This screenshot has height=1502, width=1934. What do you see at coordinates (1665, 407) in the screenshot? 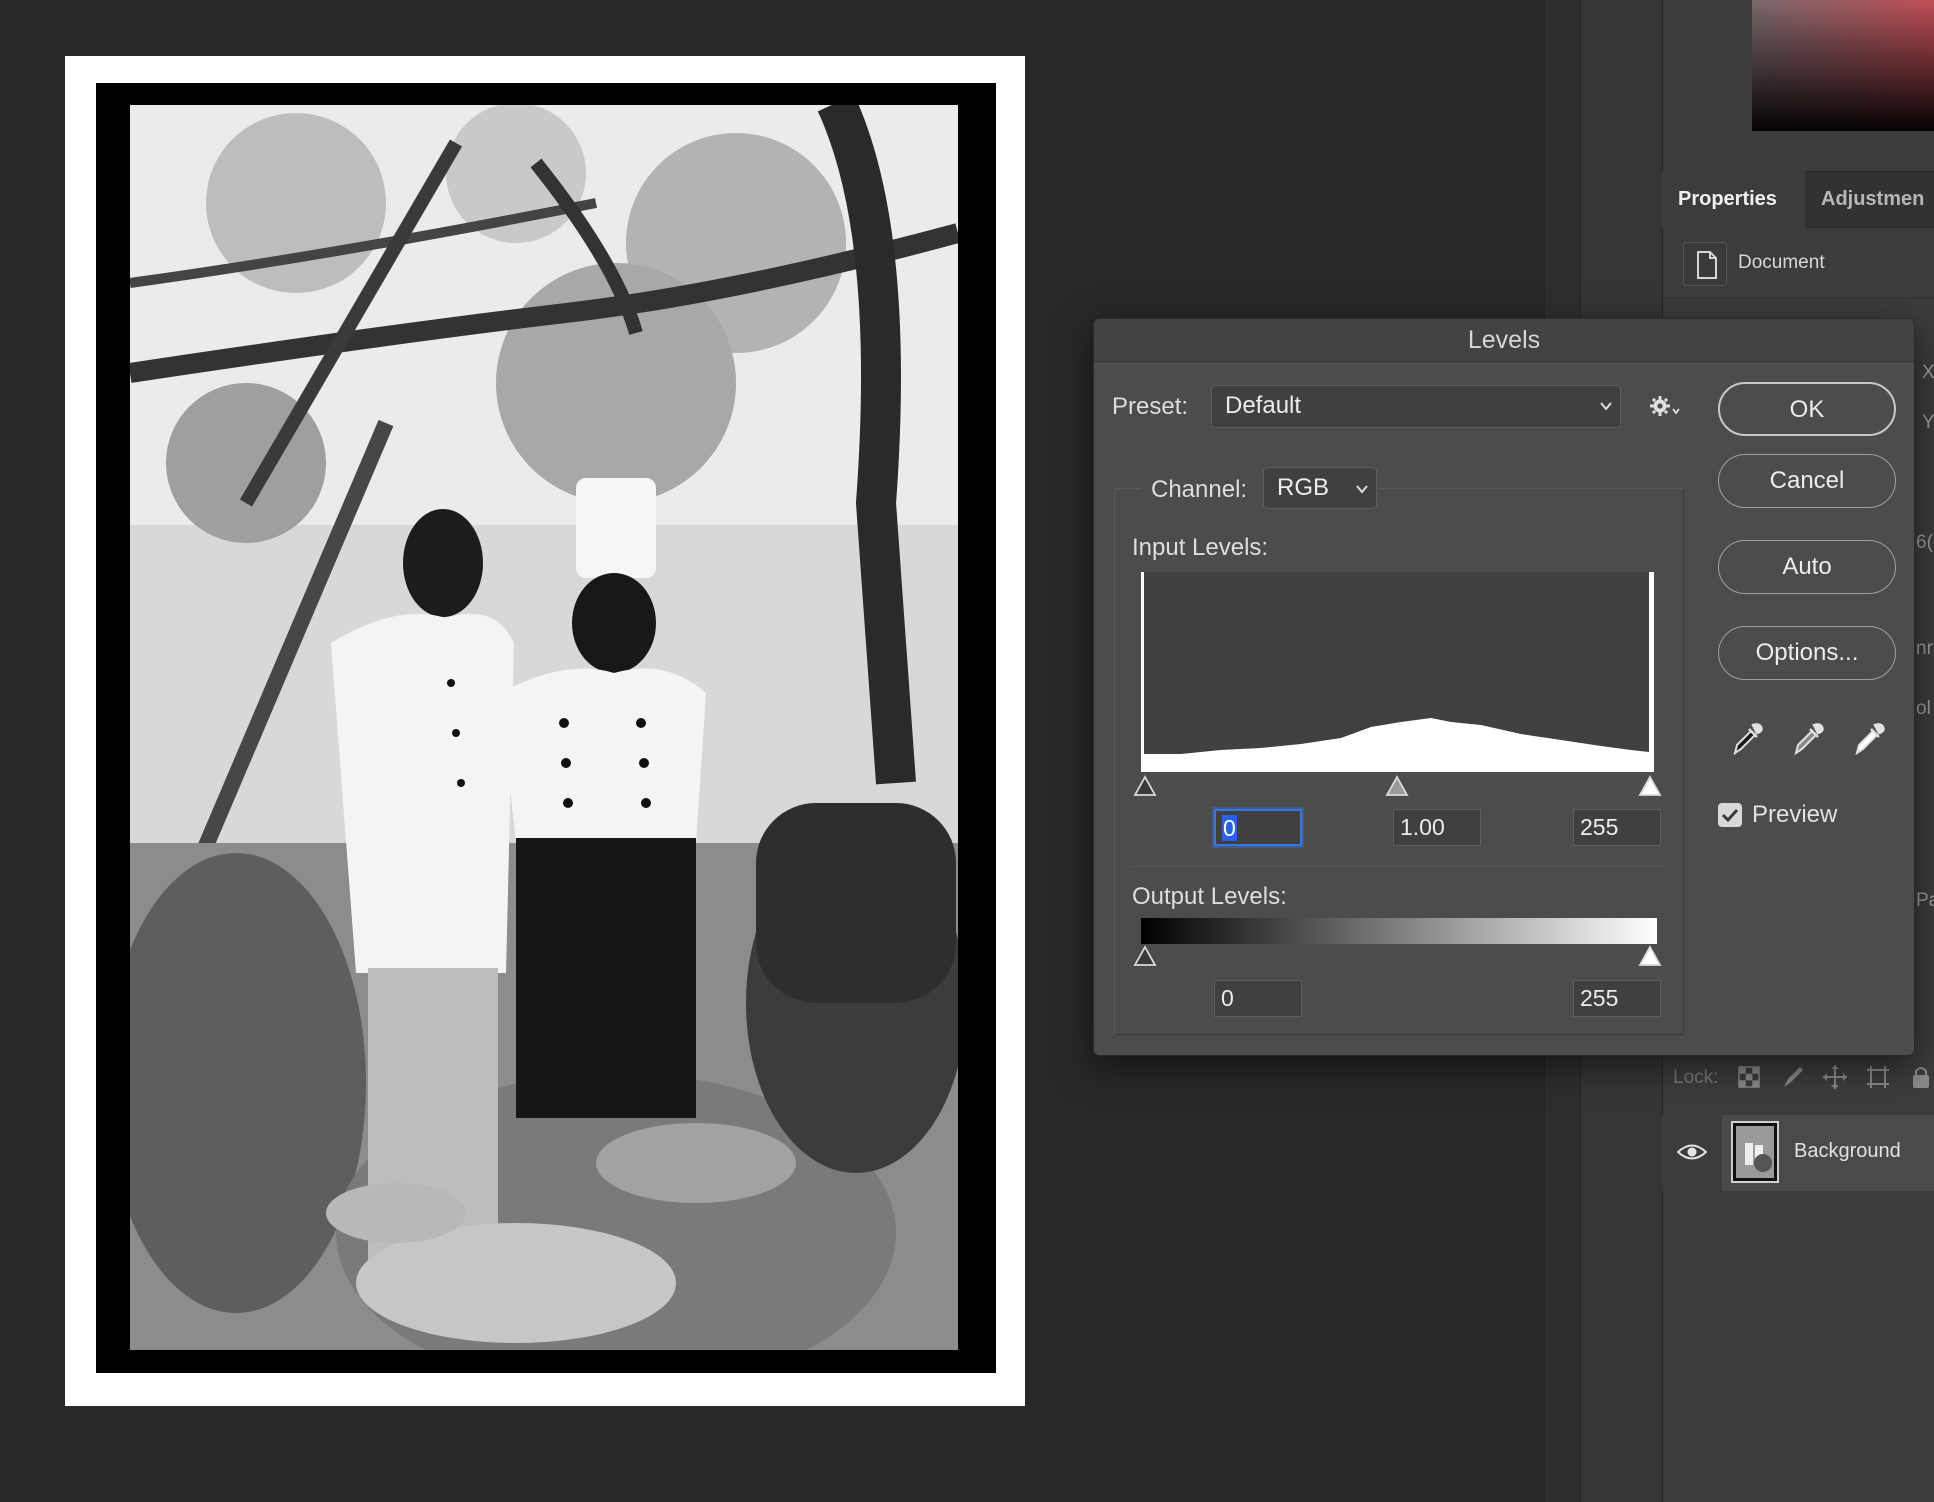
I see `gear-icon` at bounding box center [1665, 407].